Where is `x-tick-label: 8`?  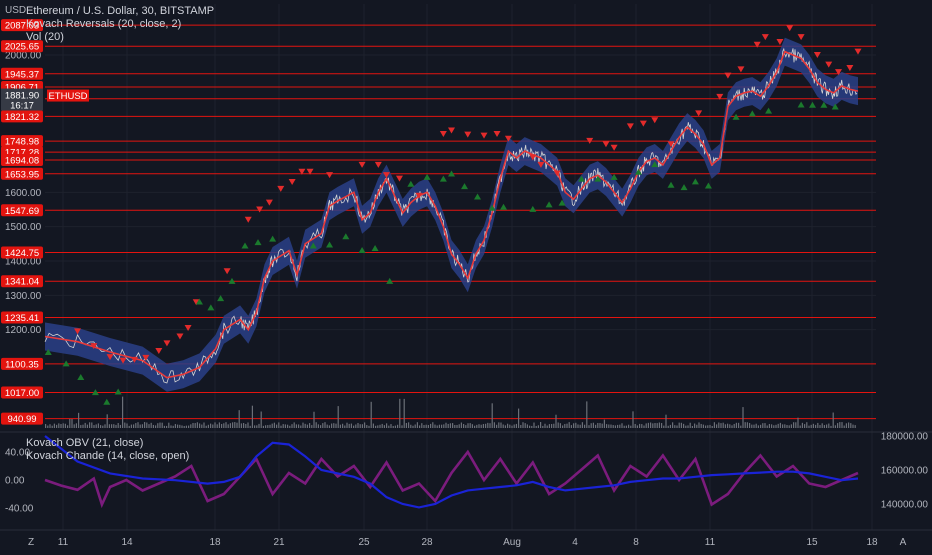
x-tick-label: 8 is located at coordinates (636, 542).